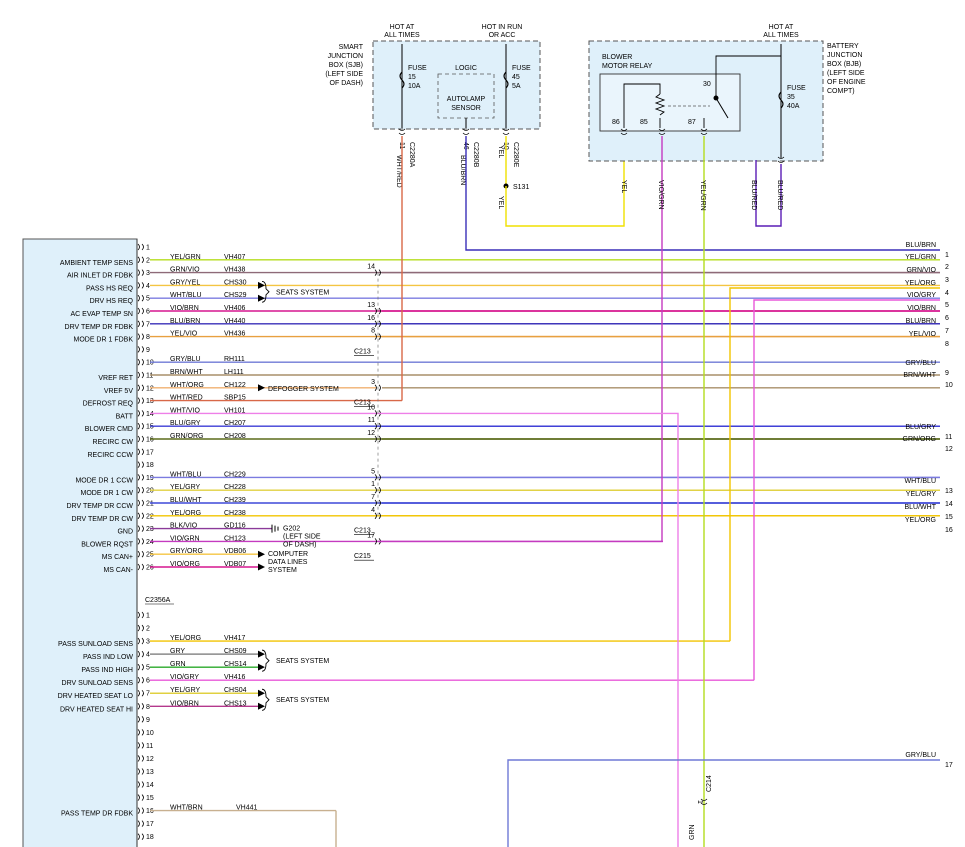  I want to click on pin-number: 19, so click(150, 478).